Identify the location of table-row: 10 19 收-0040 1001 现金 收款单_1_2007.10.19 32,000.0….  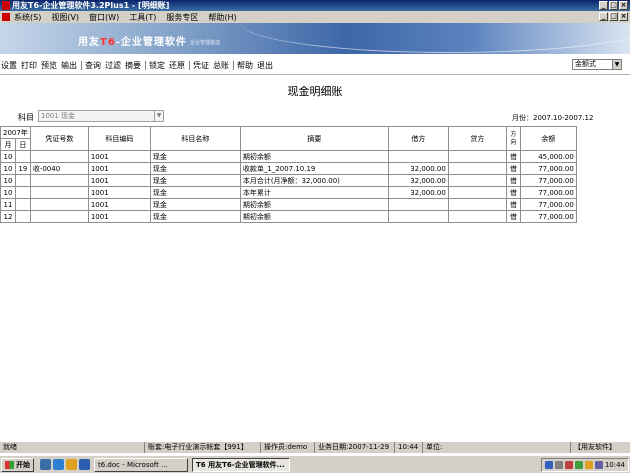
(288, 168).